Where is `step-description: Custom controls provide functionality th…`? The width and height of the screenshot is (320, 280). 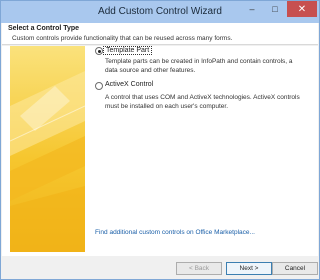
step-description: Custom controls provide functionality th… is located at coordinates (122, 38).